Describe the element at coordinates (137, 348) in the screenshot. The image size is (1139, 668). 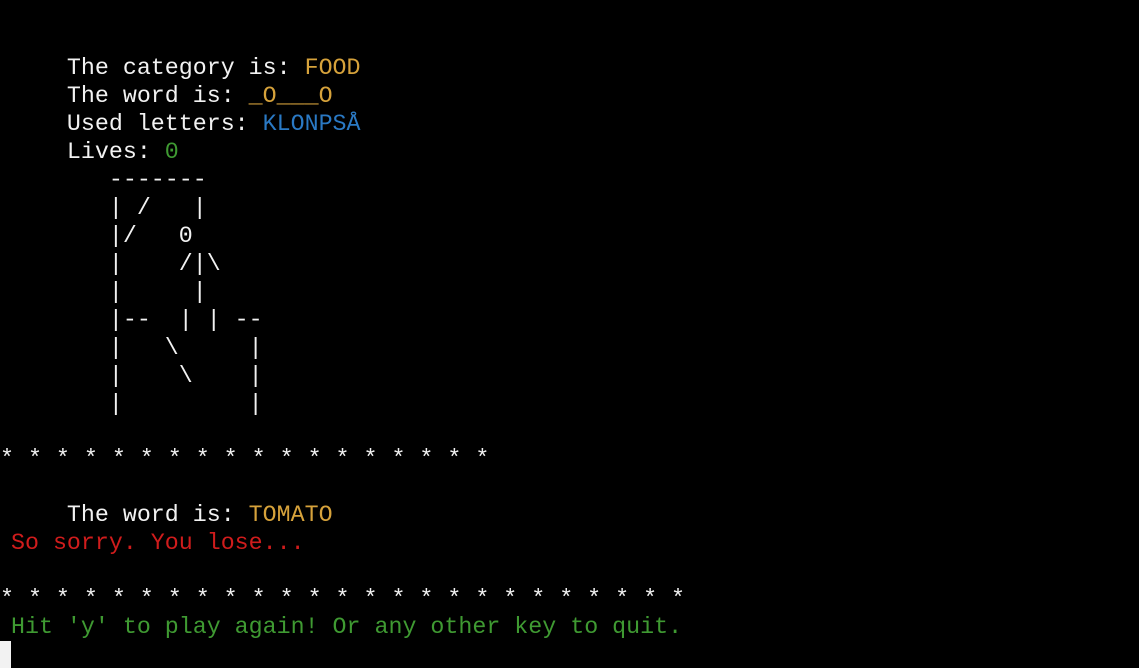
I see `hangman-row-7: | \ |` at that location.